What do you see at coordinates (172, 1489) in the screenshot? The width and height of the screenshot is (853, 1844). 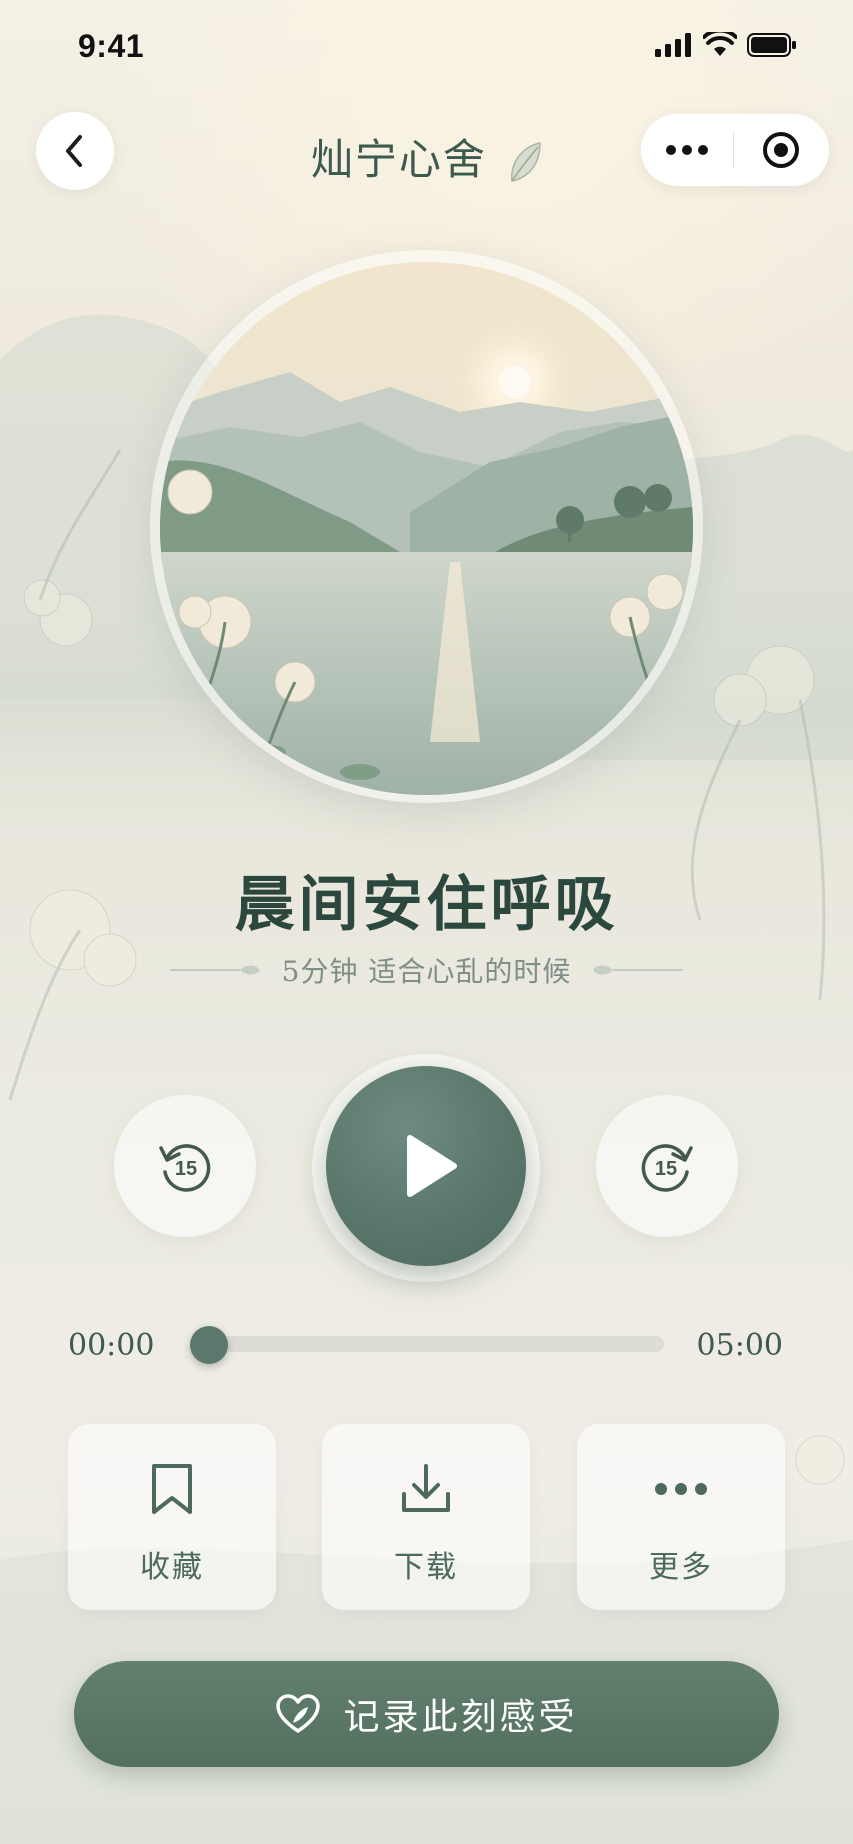 I see `bookmark-icon` at bounding box center [172, 1489].